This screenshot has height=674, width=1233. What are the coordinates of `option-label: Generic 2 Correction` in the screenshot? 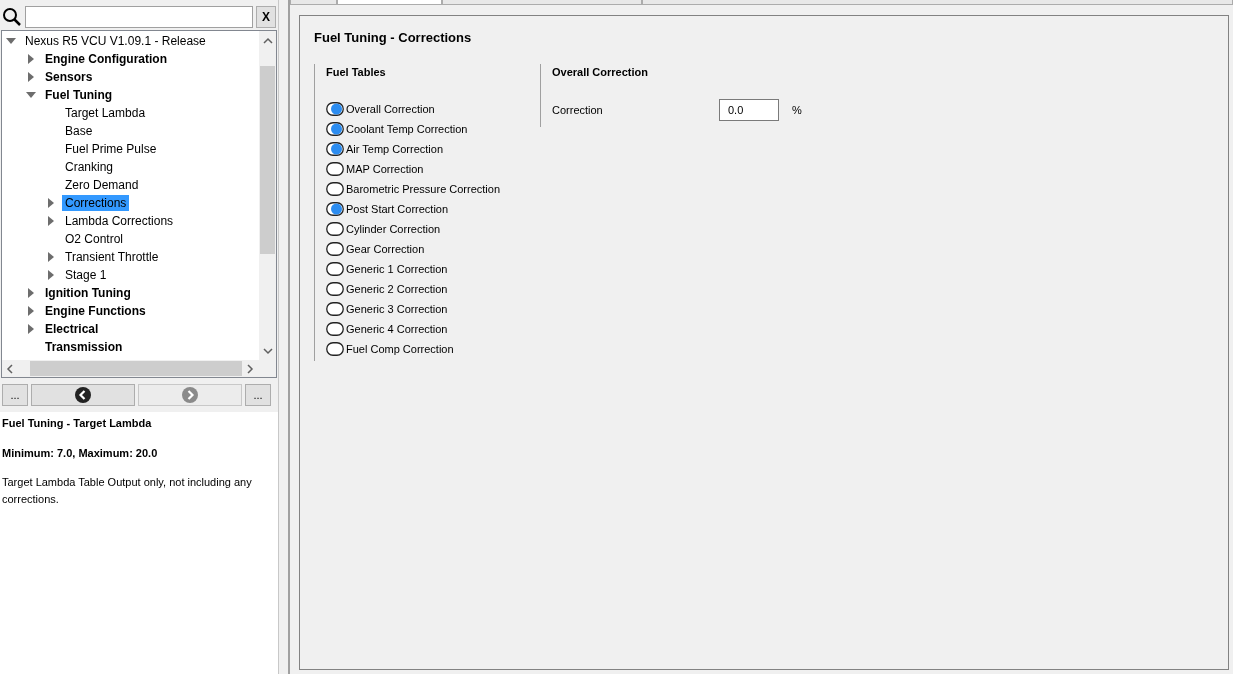 It's located at (397, 289).